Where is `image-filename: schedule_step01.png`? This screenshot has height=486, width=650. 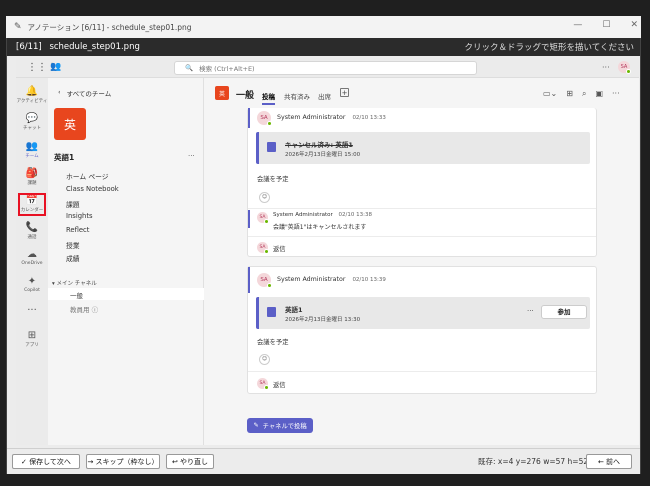
image-filename: schedule_step01.png is located at coordinates (94, 47).